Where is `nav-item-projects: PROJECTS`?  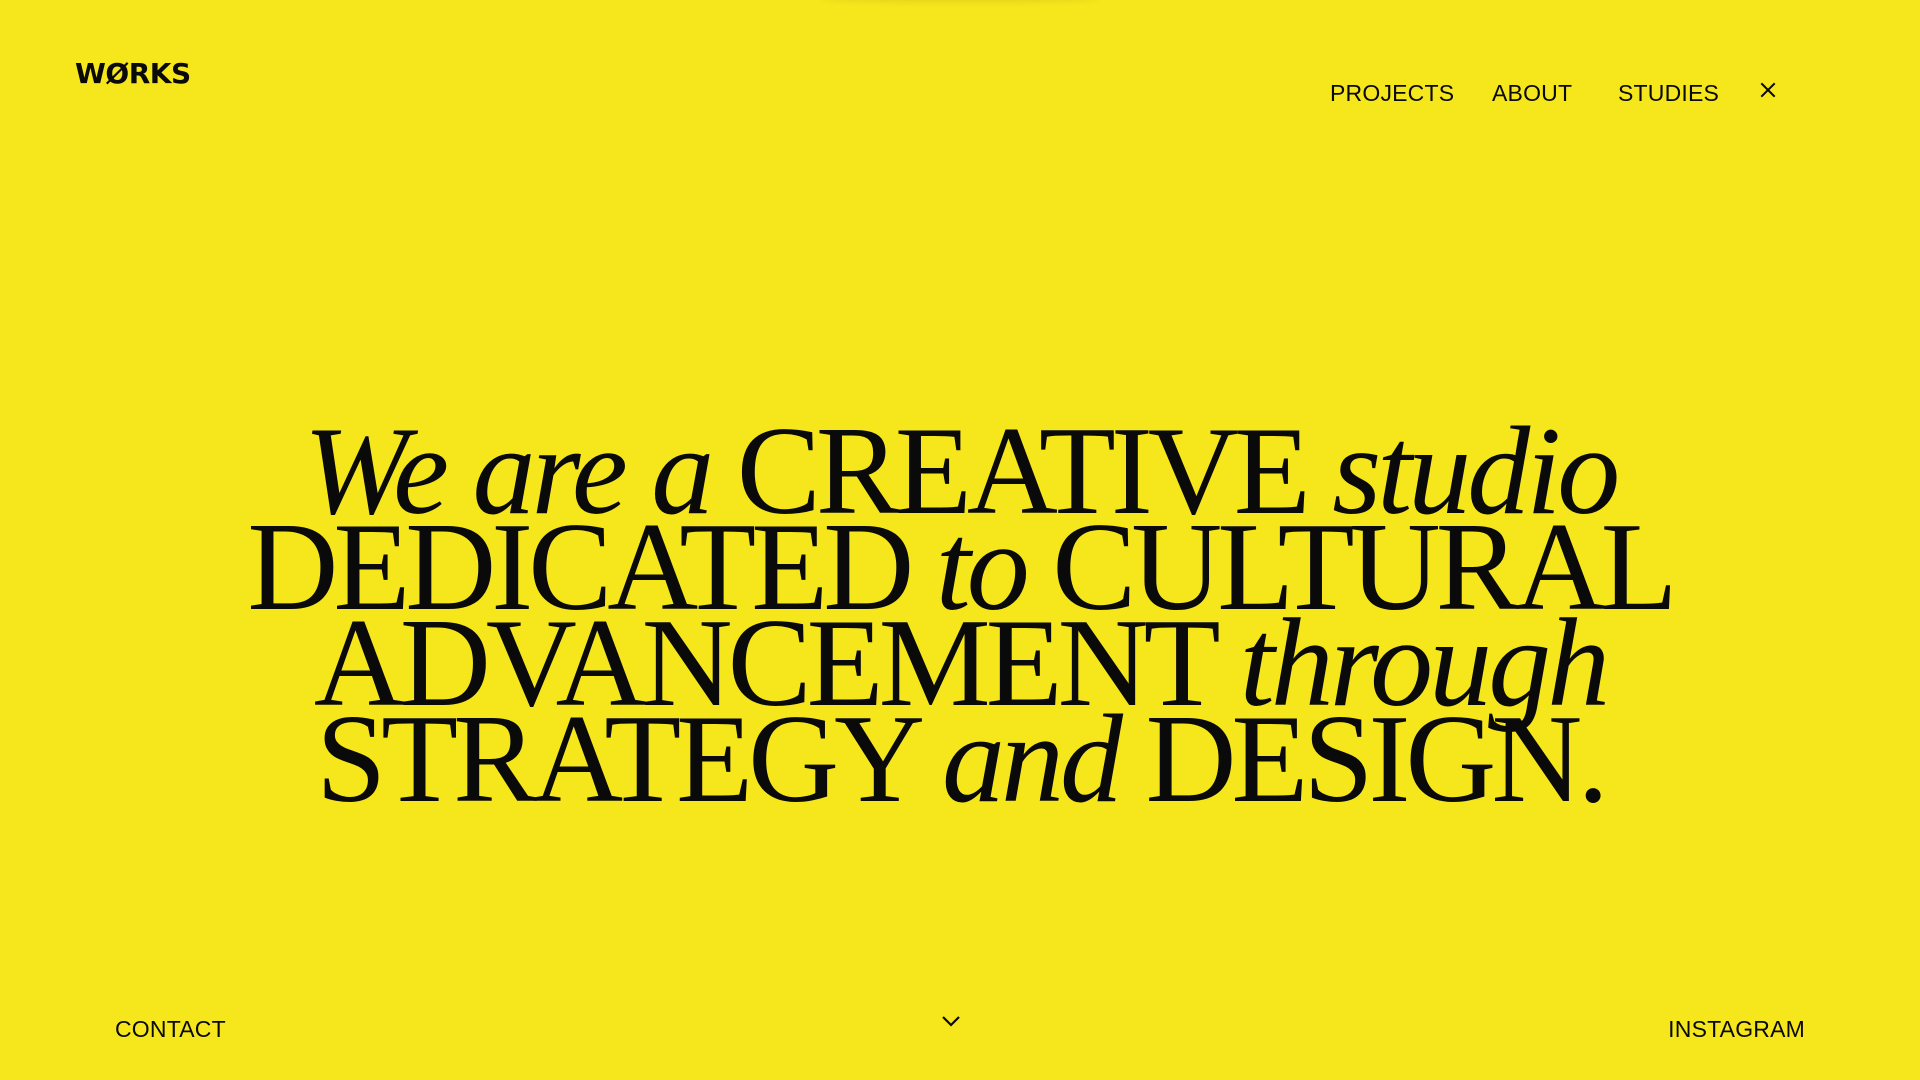
nav-item-projects: PROJECTS is located at coordinates (1392, 93).